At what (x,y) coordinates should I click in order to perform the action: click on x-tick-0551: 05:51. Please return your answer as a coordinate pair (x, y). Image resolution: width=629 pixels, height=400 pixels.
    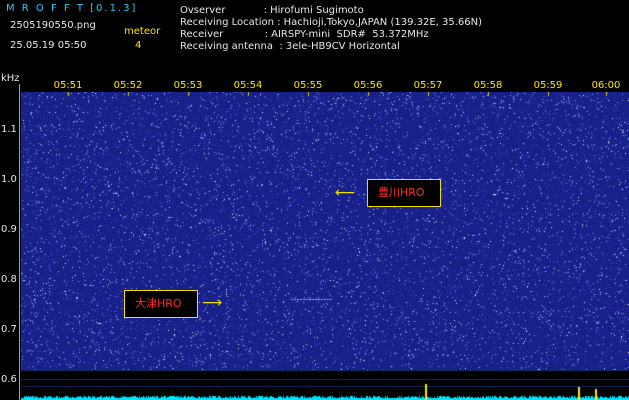
    Looking at the image, I should click on (68, 85).